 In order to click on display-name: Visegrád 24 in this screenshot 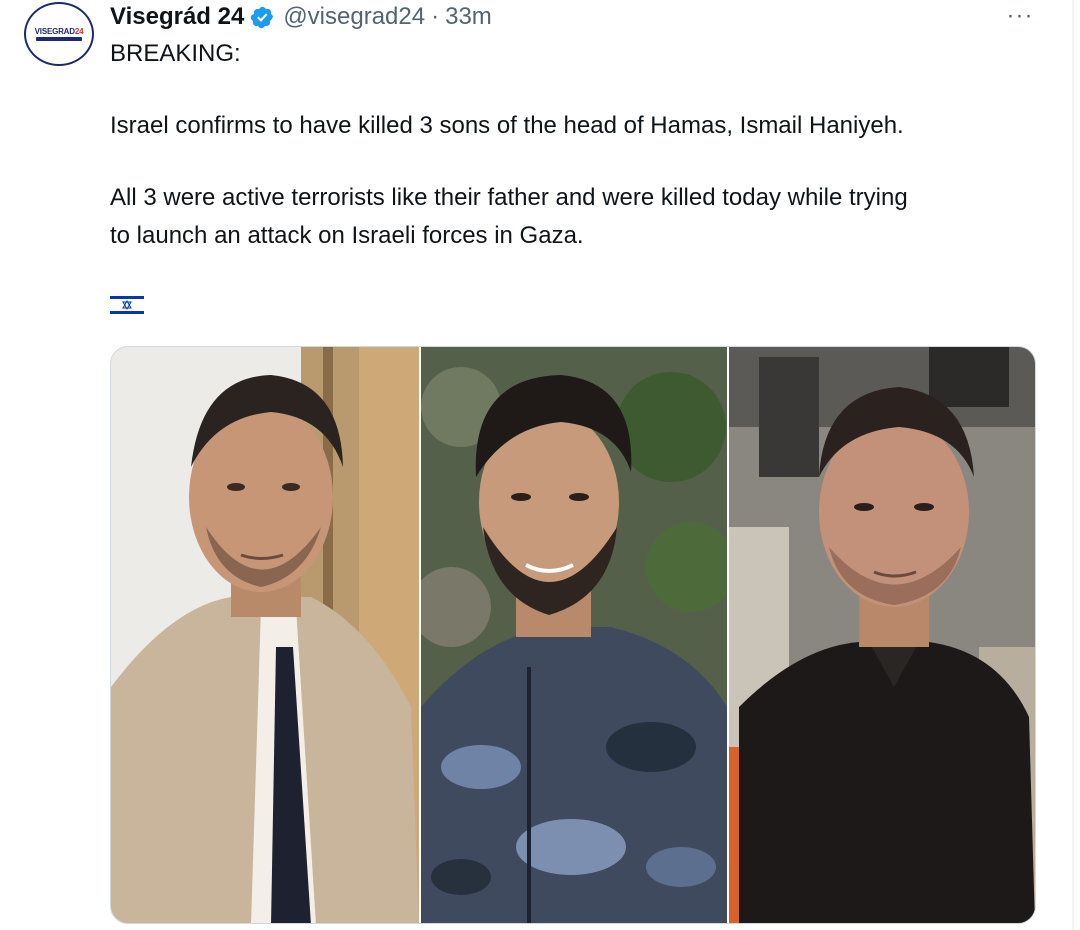, I will do `click(177, 17)`.